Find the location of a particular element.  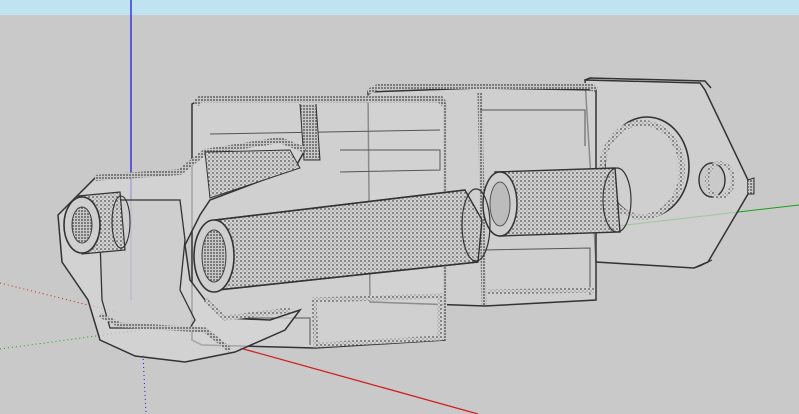

left-guide-rod is located at coordinates (97, 223).